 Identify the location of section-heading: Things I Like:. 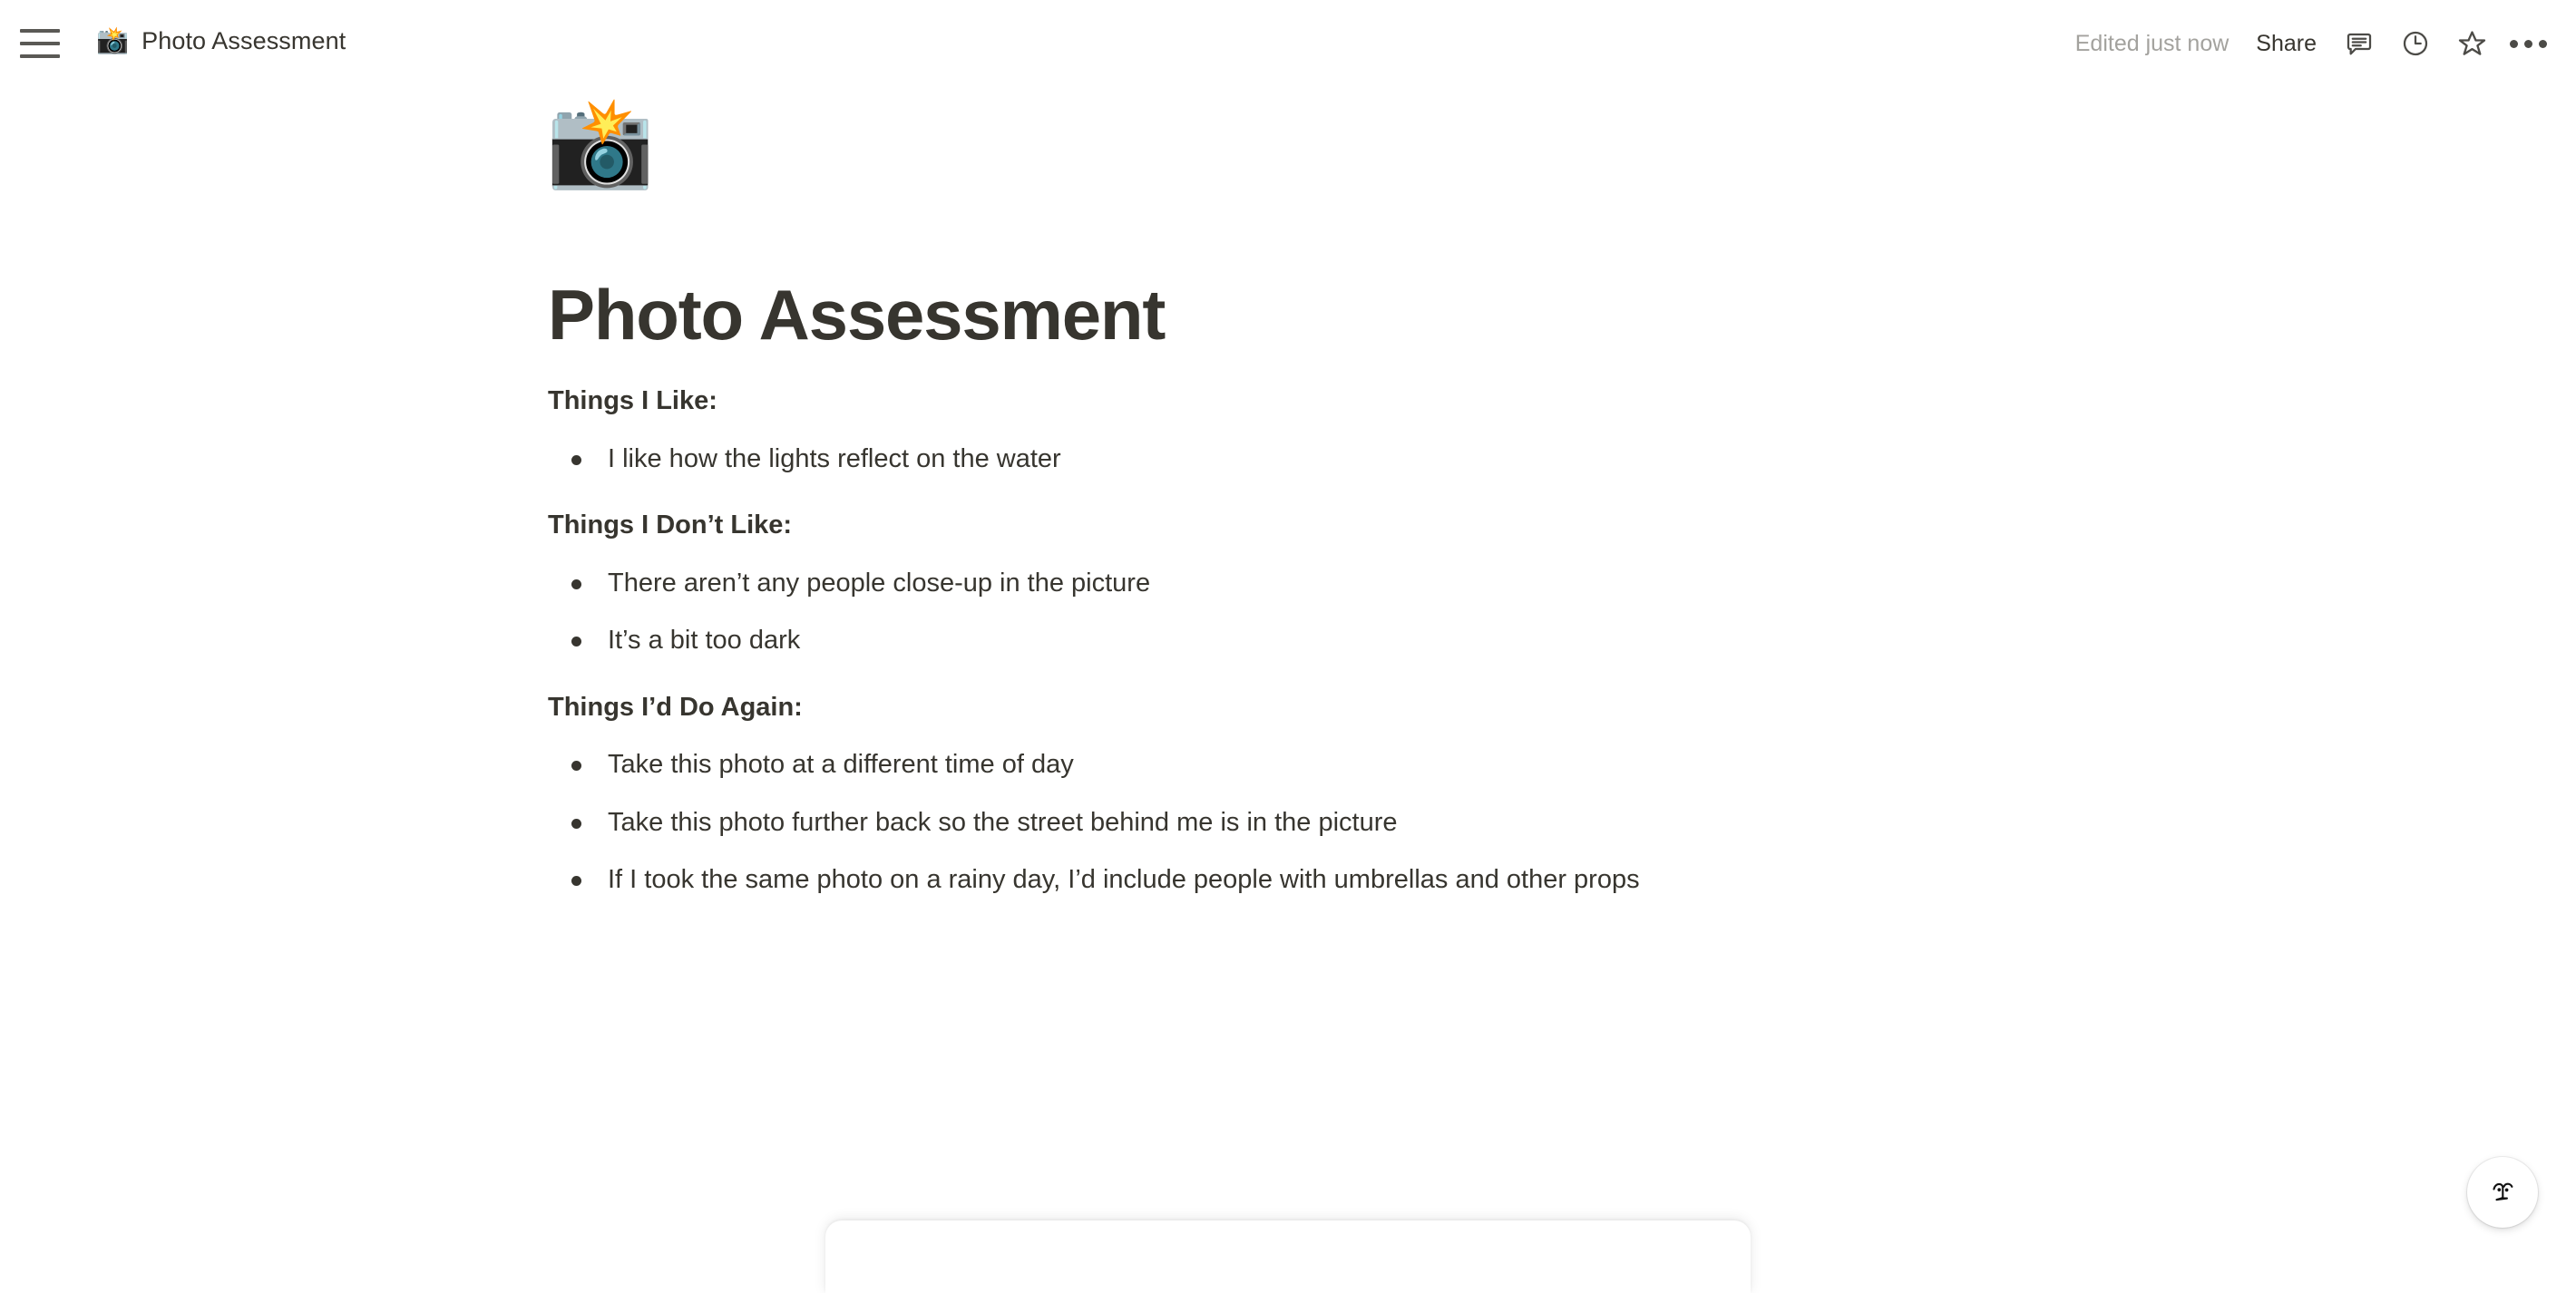
(1273, 402).